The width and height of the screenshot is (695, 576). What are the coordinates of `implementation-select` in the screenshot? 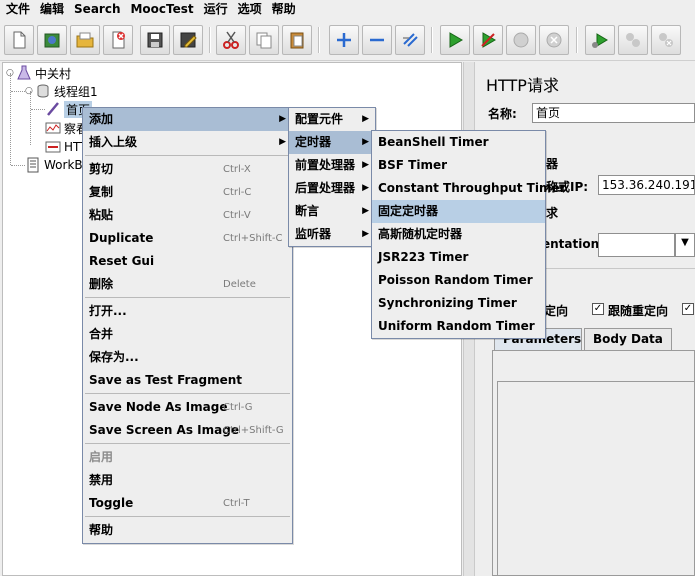 It's located at (636, 245).